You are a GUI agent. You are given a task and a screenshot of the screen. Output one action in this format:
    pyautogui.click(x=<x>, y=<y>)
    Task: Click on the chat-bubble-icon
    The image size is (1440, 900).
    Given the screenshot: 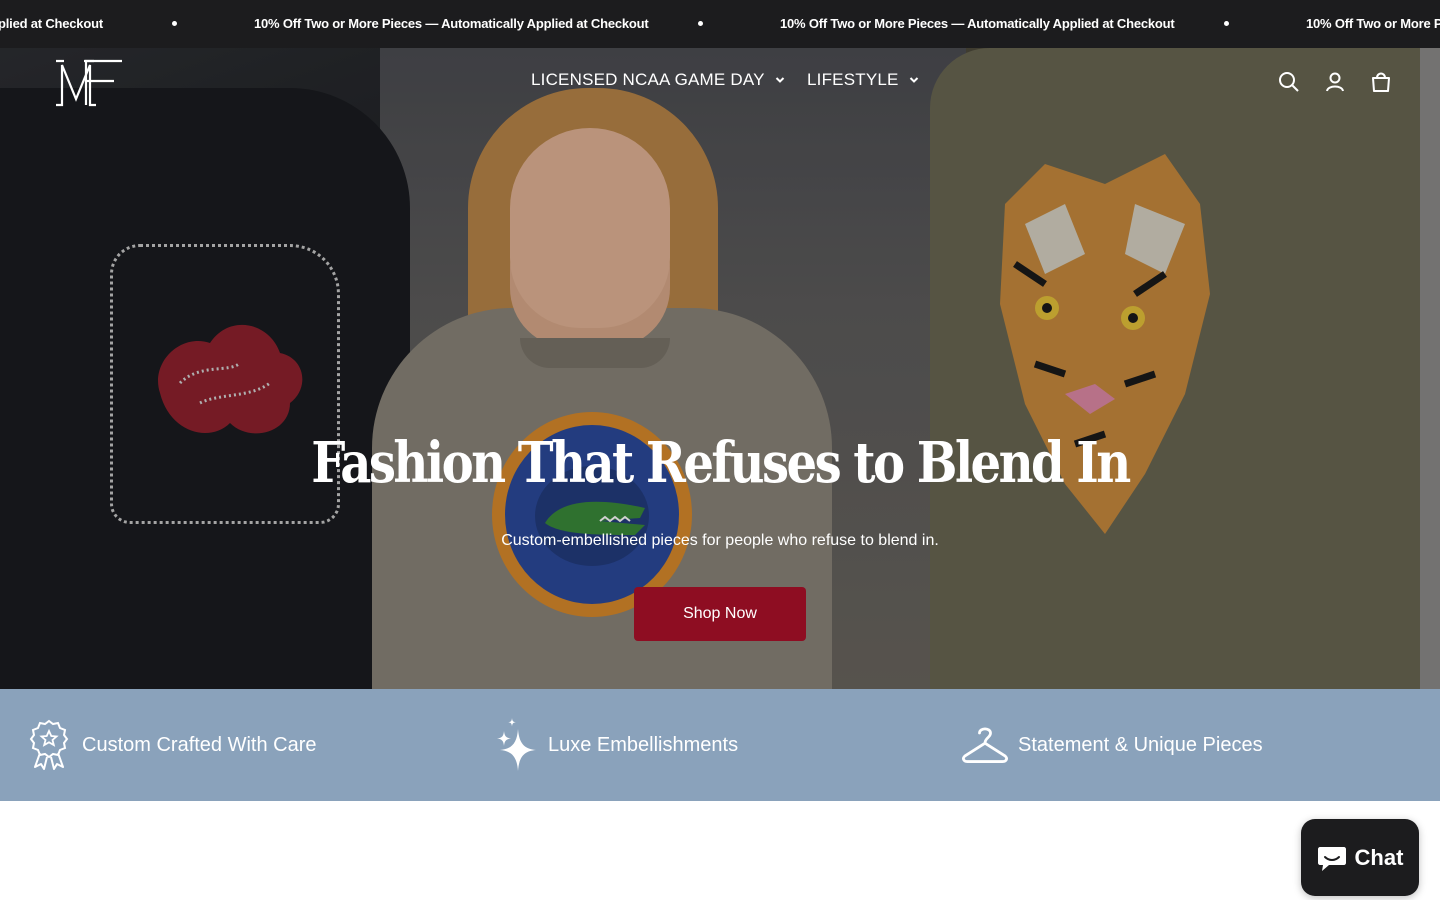 What is the action you would take?
    pyautogui.click(x=1331, y=858)
    